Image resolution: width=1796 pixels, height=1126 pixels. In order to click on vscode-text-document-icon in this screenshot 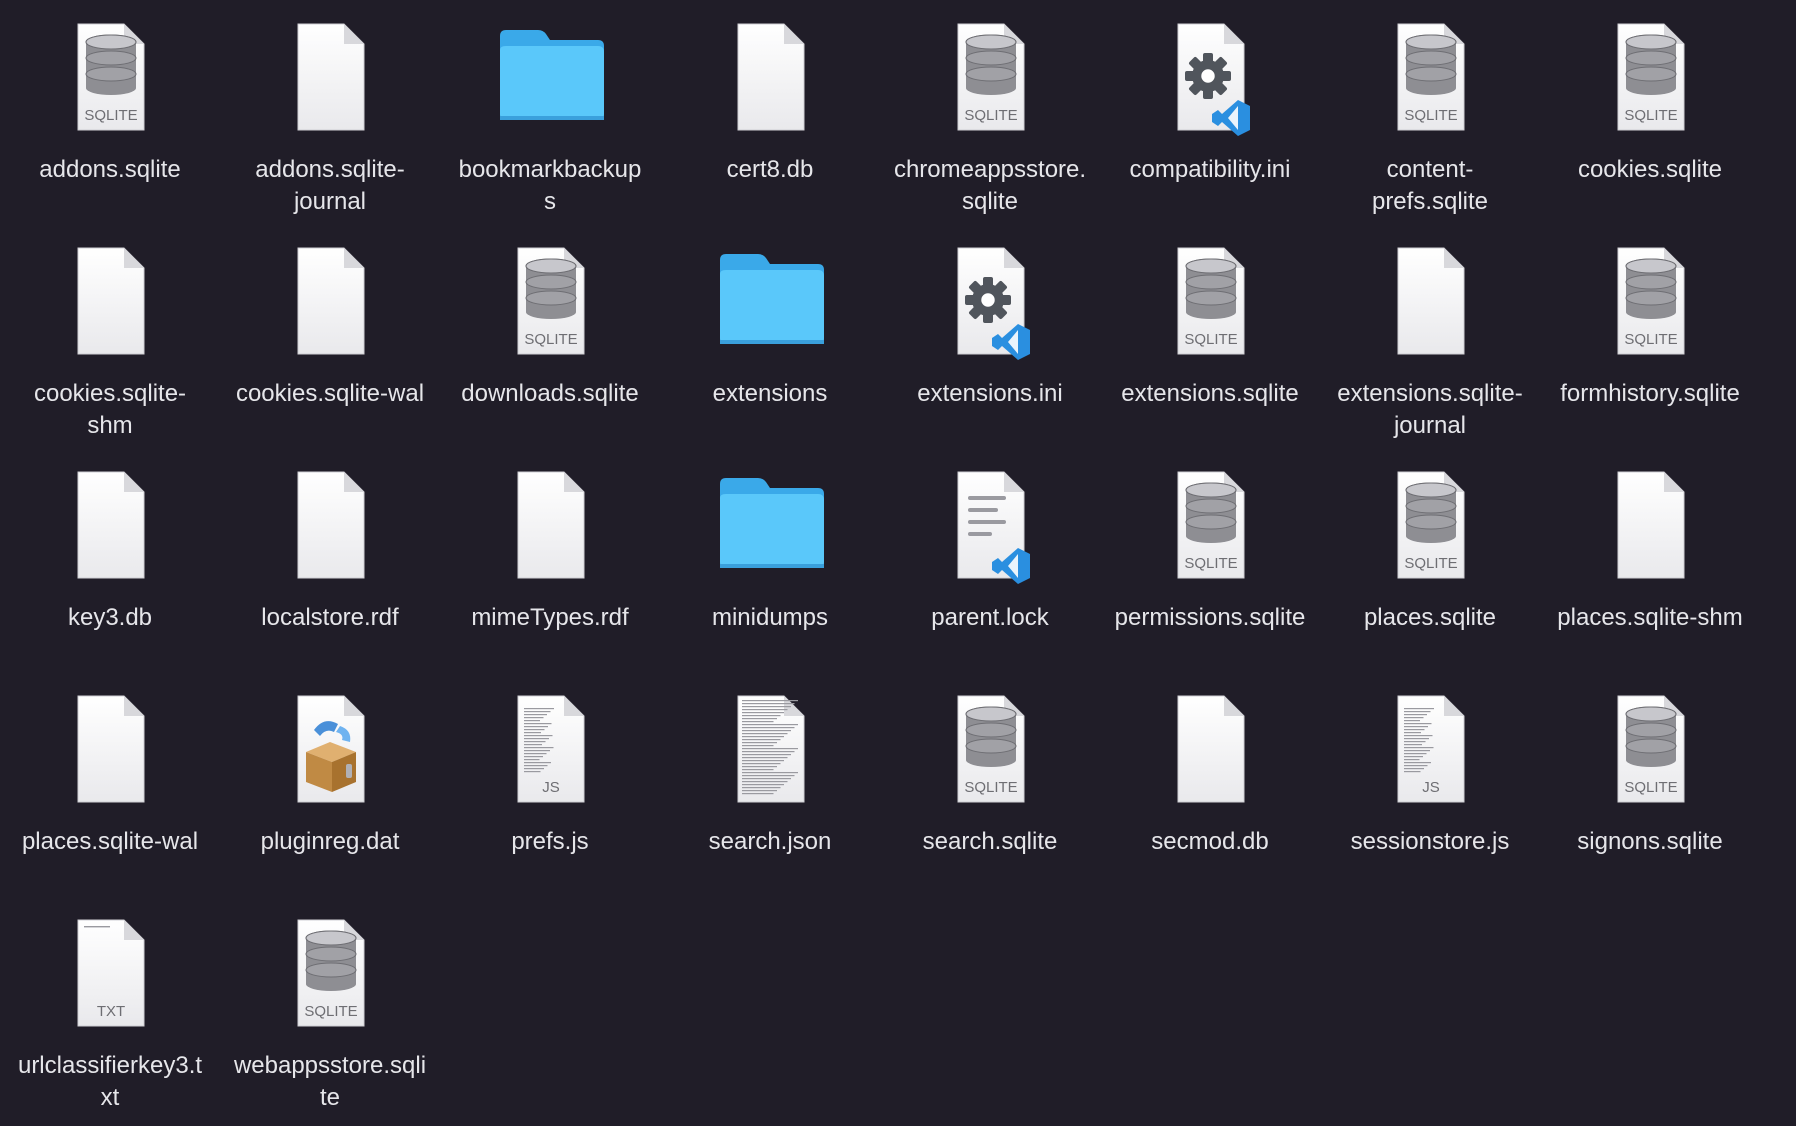, I will do `click(990, 525)`.